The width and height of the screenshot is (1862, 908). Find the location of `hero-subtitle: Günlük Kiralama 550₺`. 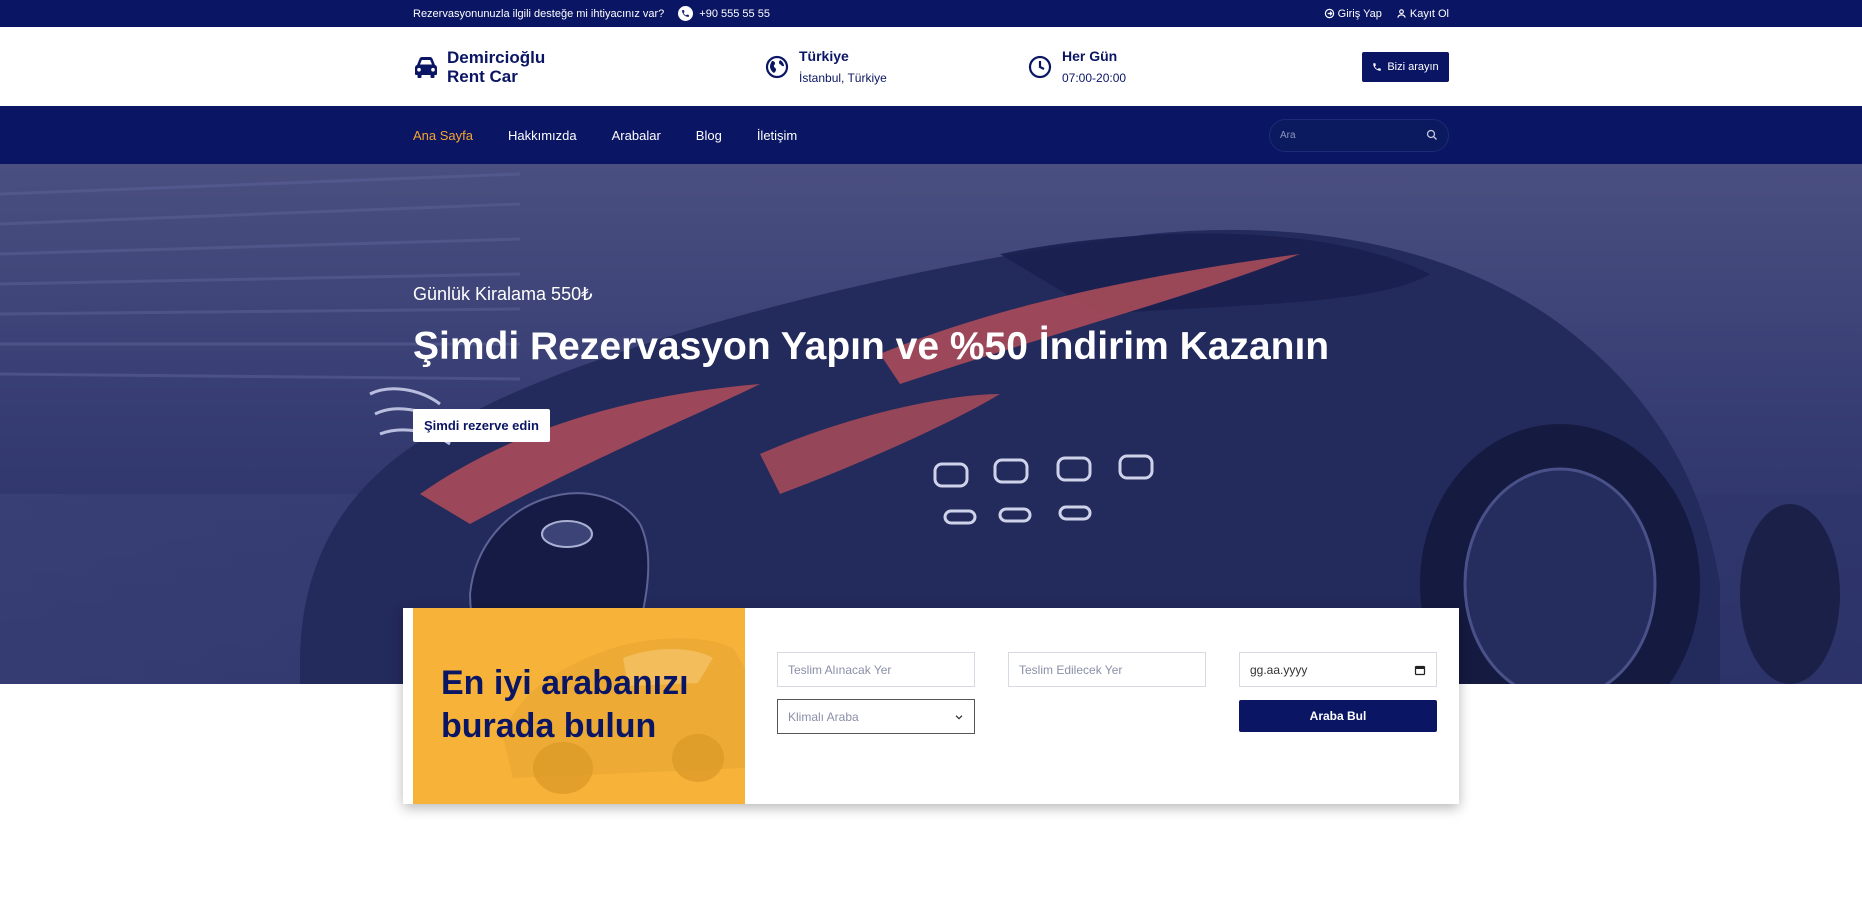

hero-subtitle: Günlük Kiralama 550₺ is located at coordinates (503, 294).